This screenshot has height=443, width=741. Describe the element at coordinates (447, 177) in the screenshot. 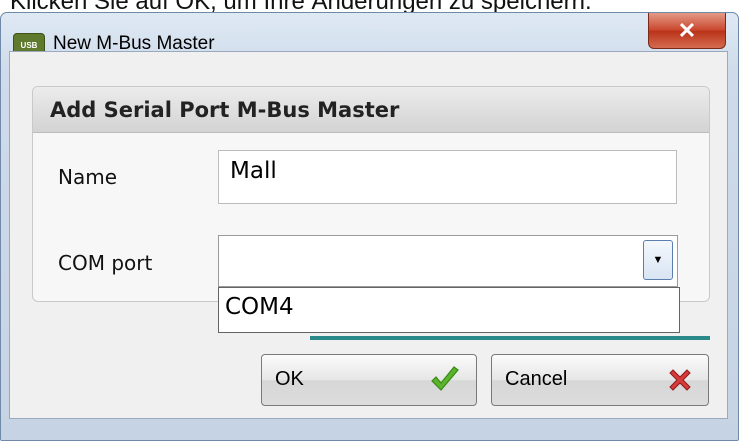

I see `name-field: Mall` at that location.